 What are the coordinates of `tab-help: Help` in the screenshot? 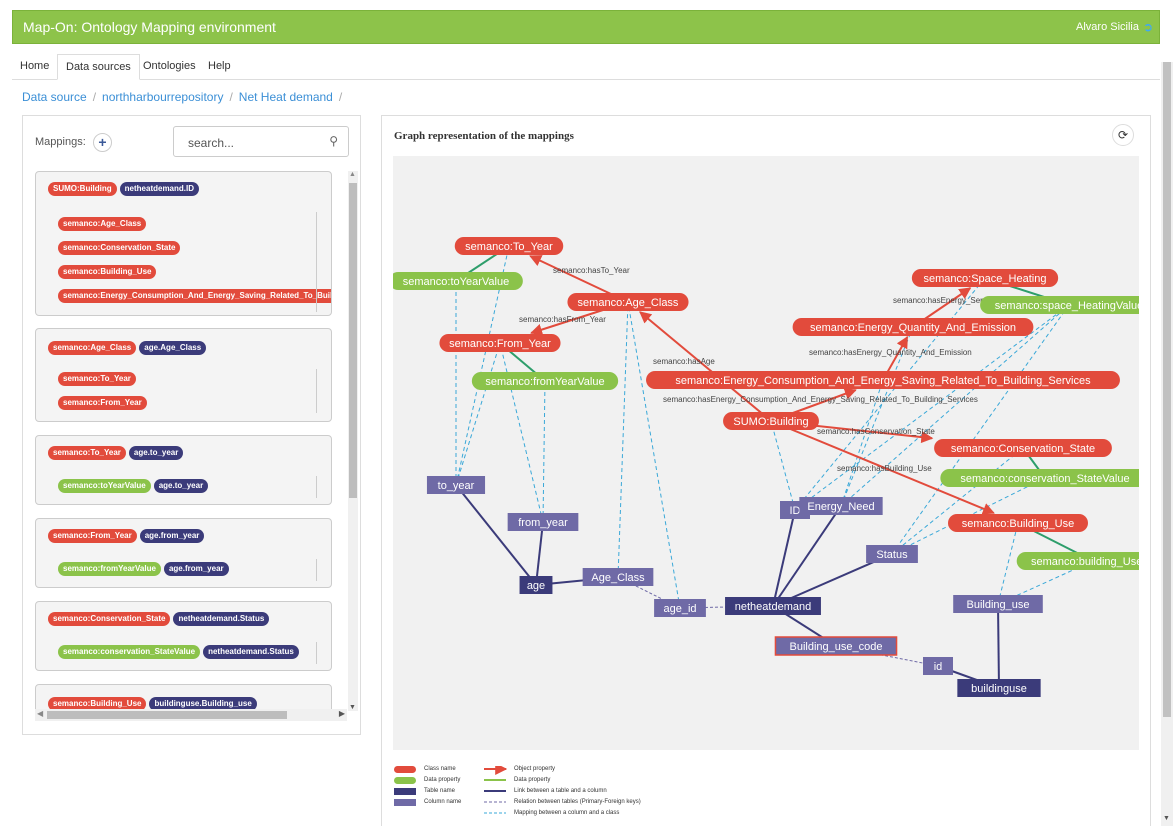 It's located at (219, 67).